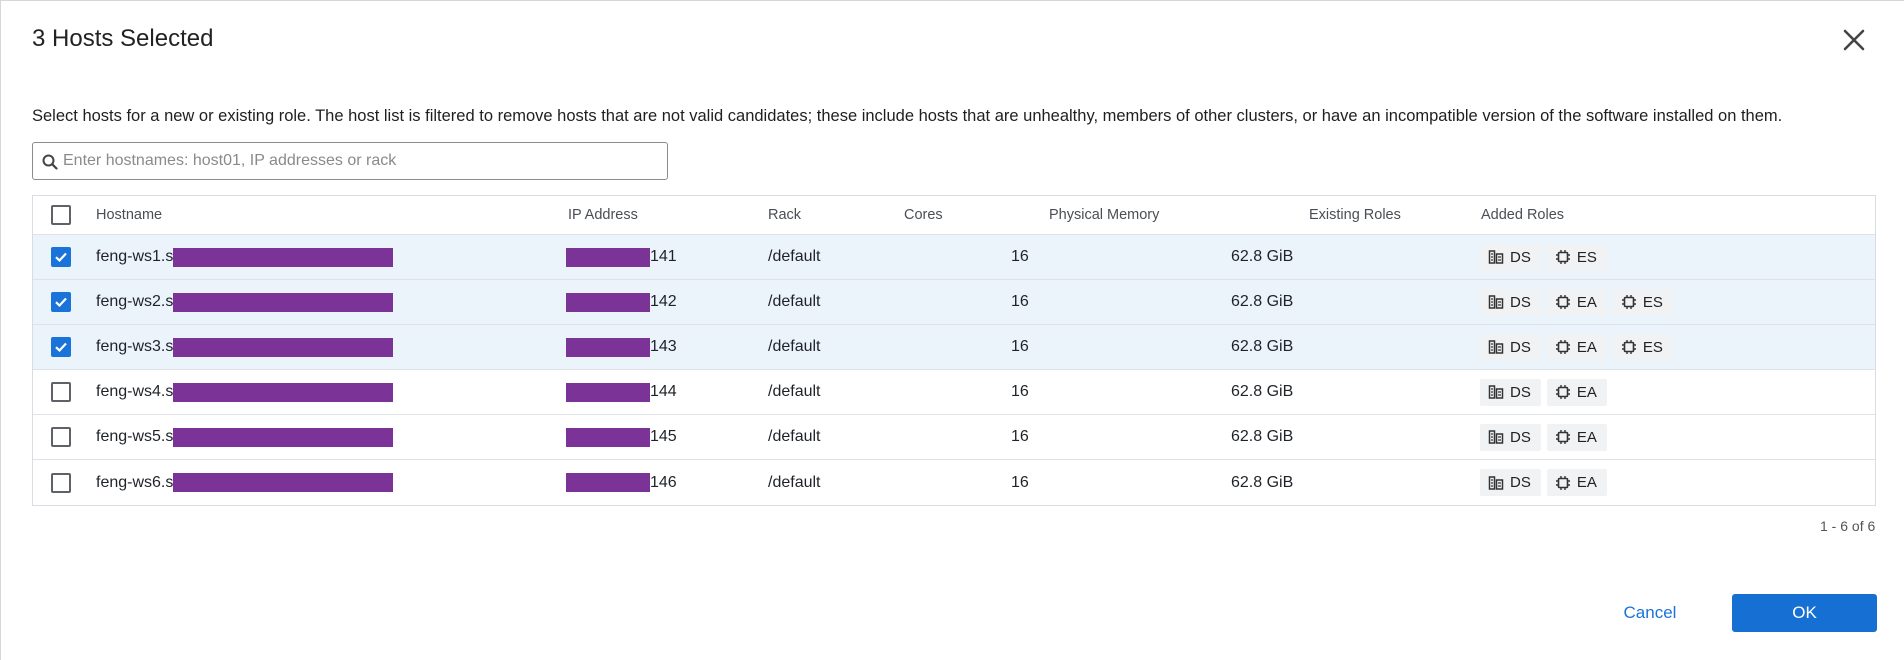  Describe the element at coordinates (954, 302) in the screenshot. I see `table-row: feng-ws2.s 142/default 16 62.8 GiB DS EA ES` at that location.